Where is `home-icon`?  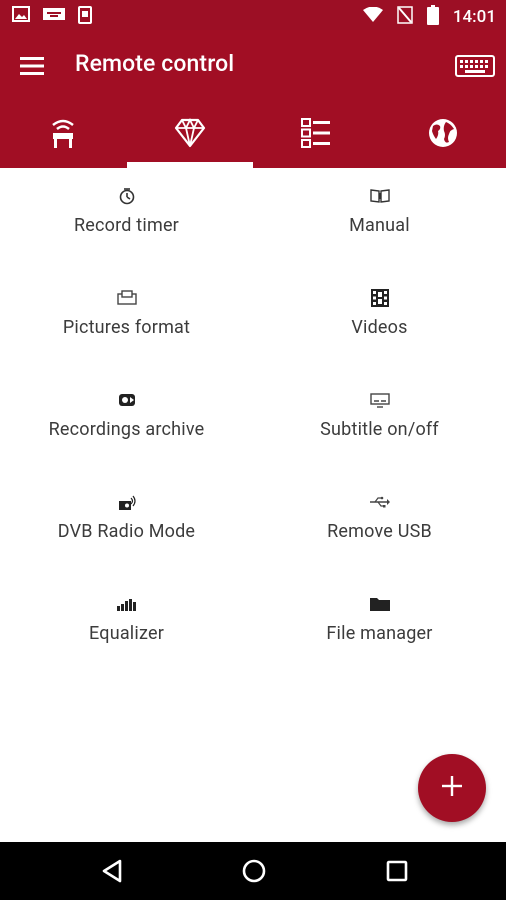 home-icon is located at coordinates (254, 871).